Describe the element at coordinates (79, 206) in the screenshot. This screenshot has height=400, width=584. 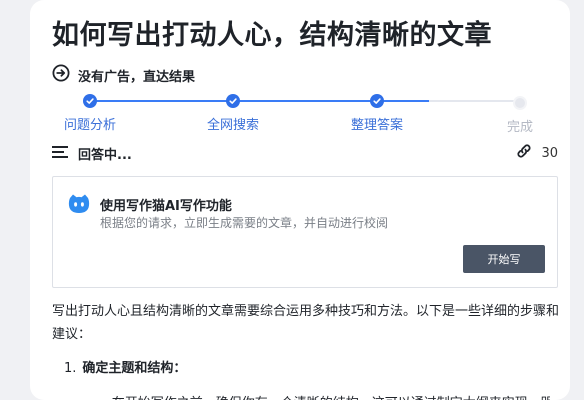
I see `cat-logo-icon` at that location.